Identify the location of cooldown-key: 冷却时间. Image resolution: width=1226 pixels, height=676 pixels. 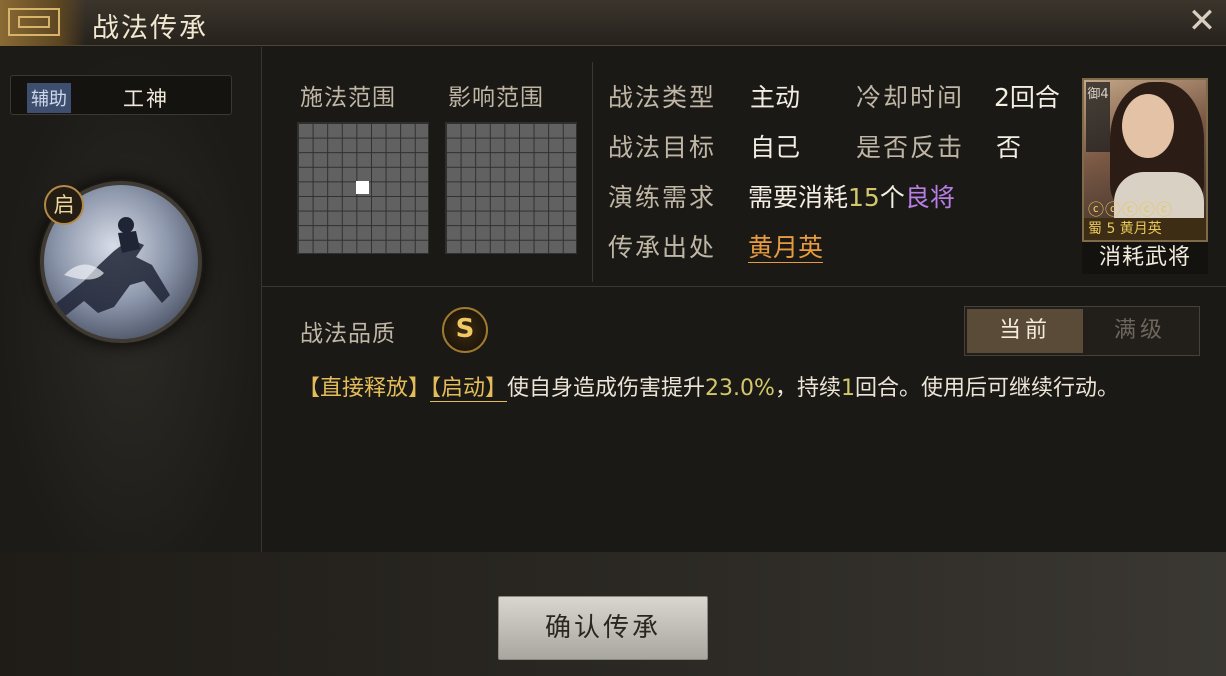
(910, 97).